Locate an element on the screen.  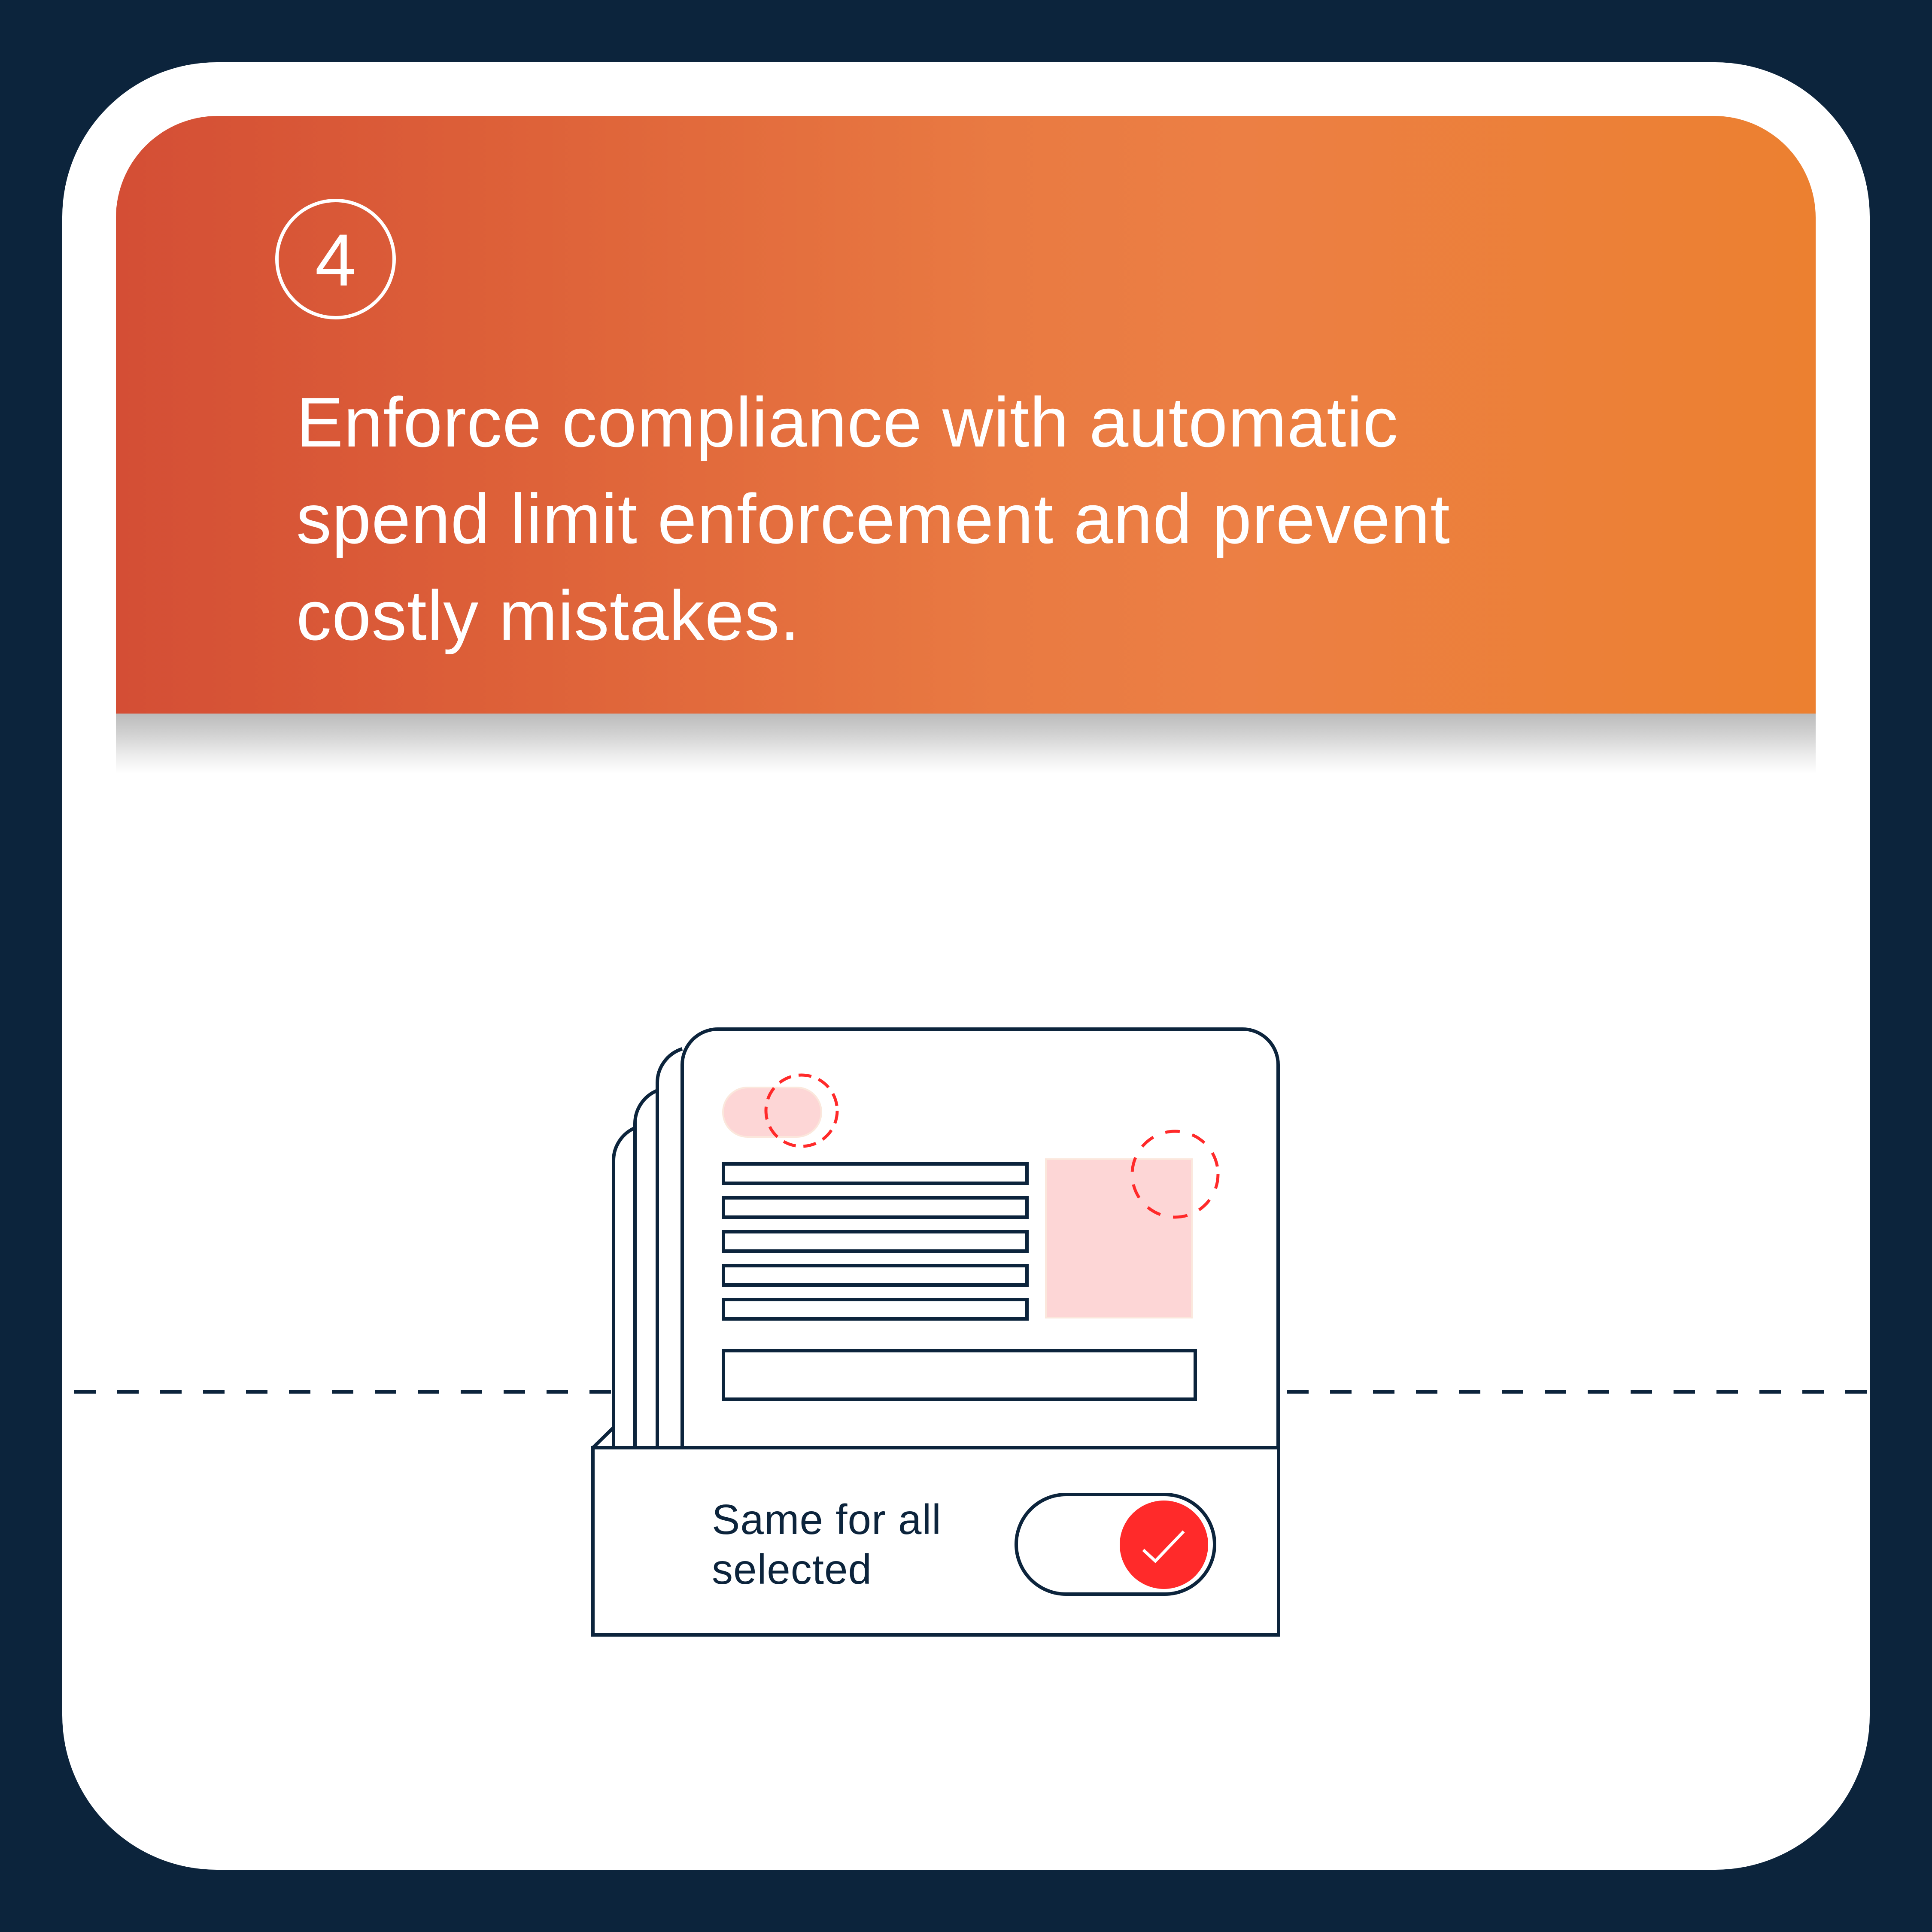
image-placeholder-highlight is located at coordinates (1119, 1238).